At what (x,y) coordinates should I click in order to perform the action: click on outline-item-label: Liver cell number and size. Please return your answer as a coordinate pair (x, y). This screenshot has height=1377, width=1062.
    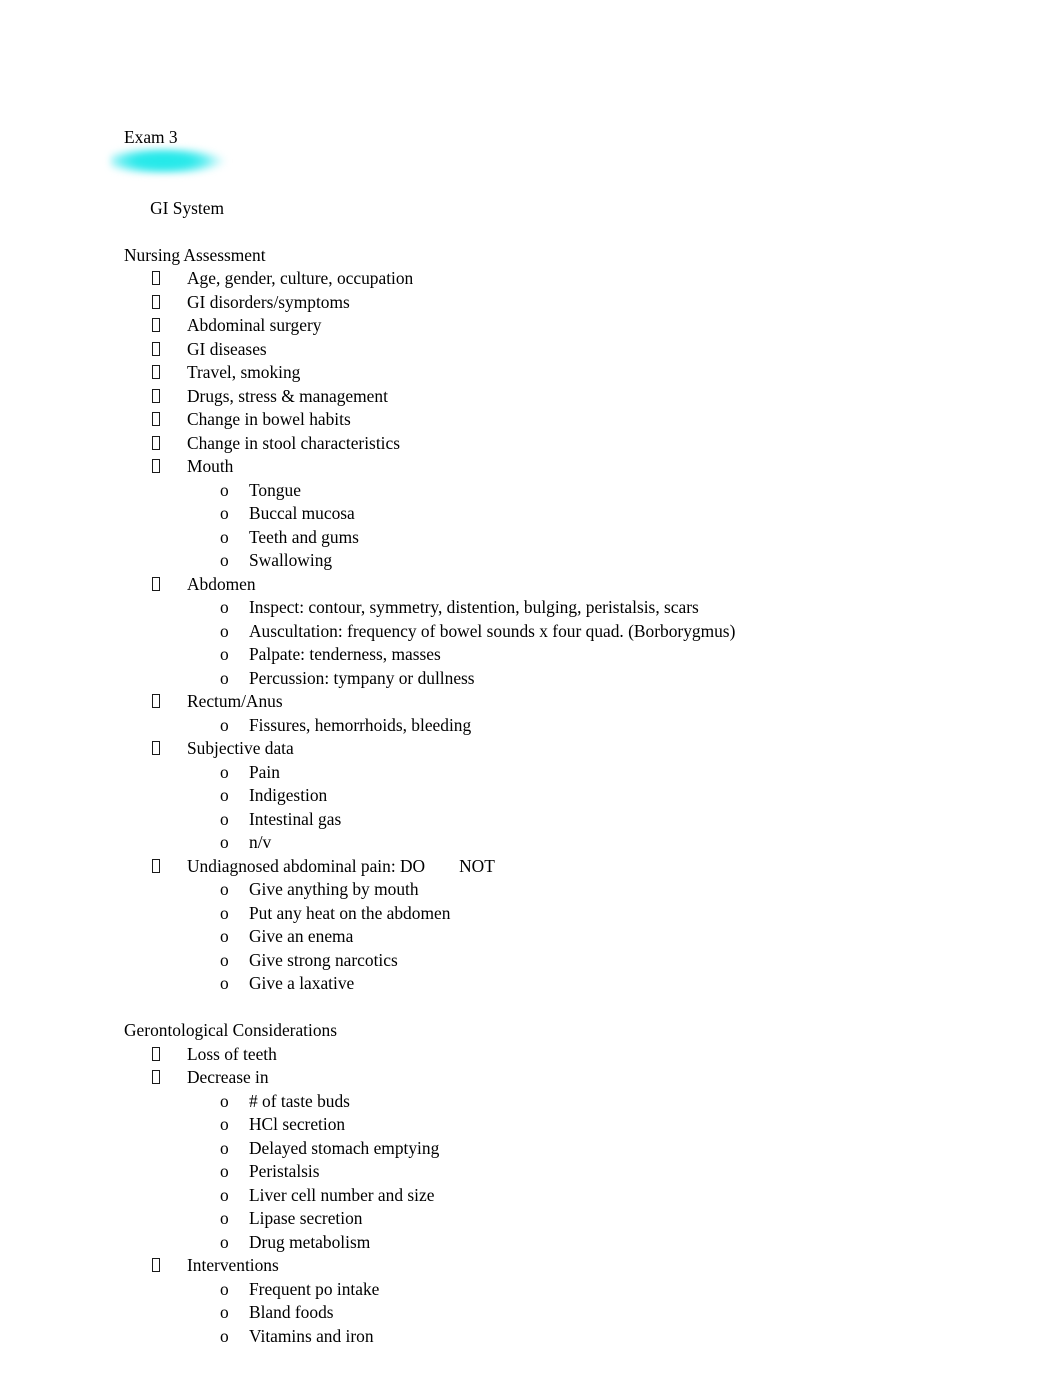
    Looking at the image, I should click on (342, 1194).